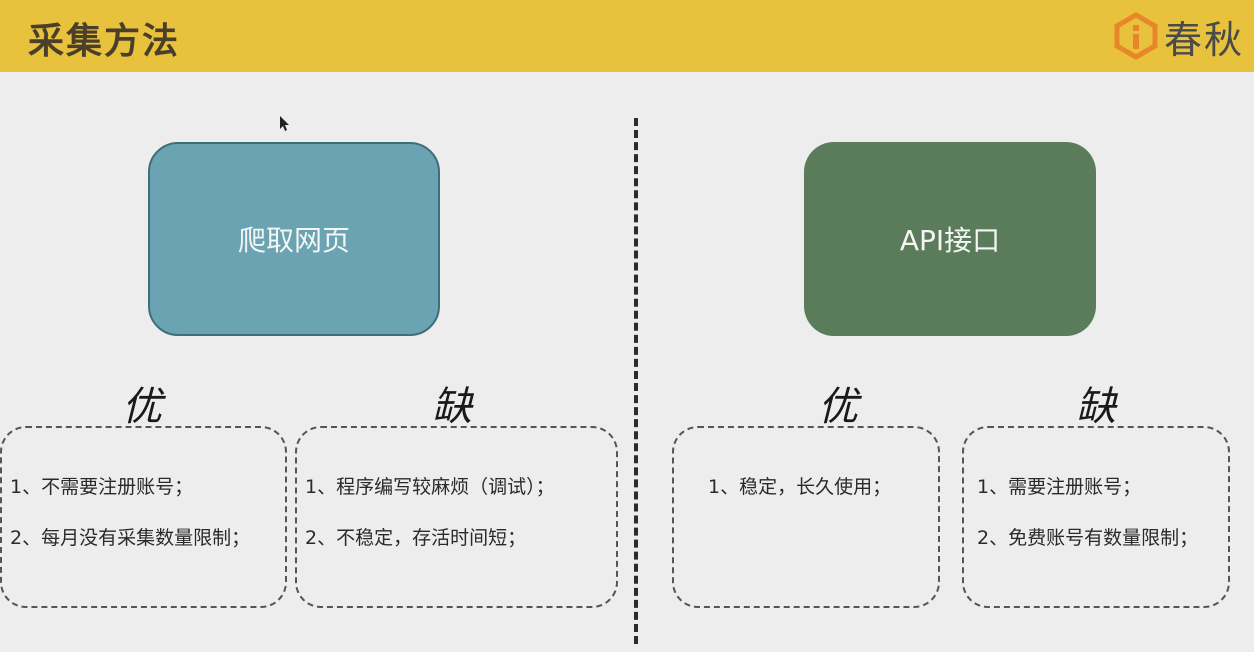 The image size is (1254, 652). Describe the element at coordinates (636, 381) in the screenshot. I see `section-divider` at that location.